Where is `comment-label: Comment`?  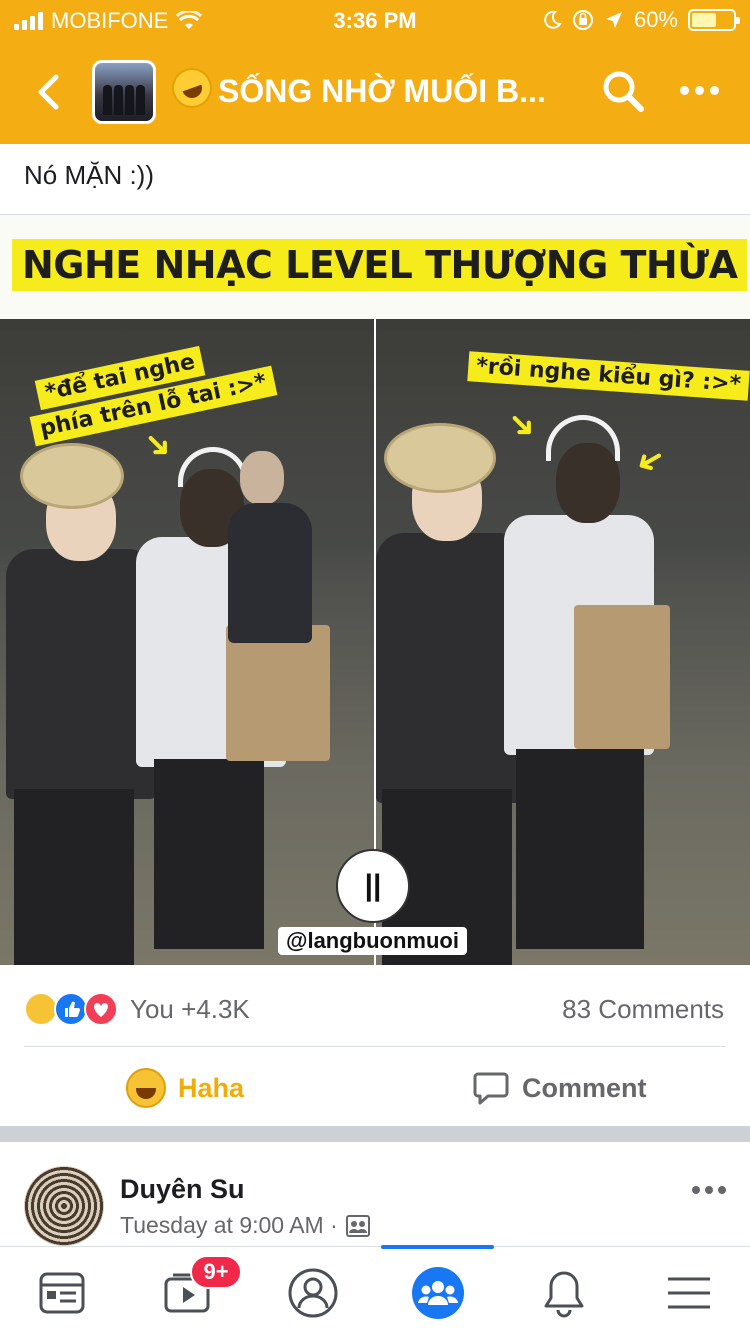 comment-label: Comment is located at coordinates (584, 1087).